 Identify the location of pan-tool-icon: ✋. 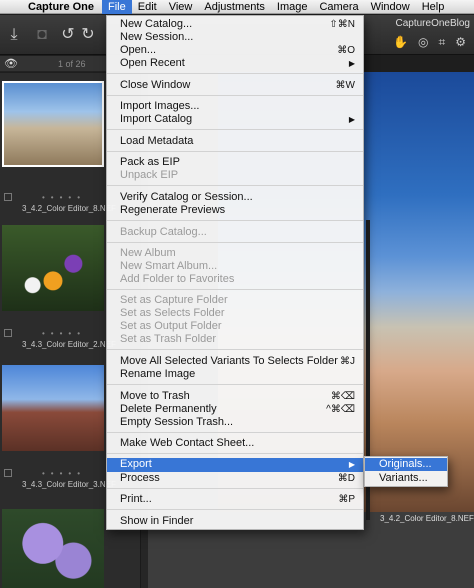
(400, 42).